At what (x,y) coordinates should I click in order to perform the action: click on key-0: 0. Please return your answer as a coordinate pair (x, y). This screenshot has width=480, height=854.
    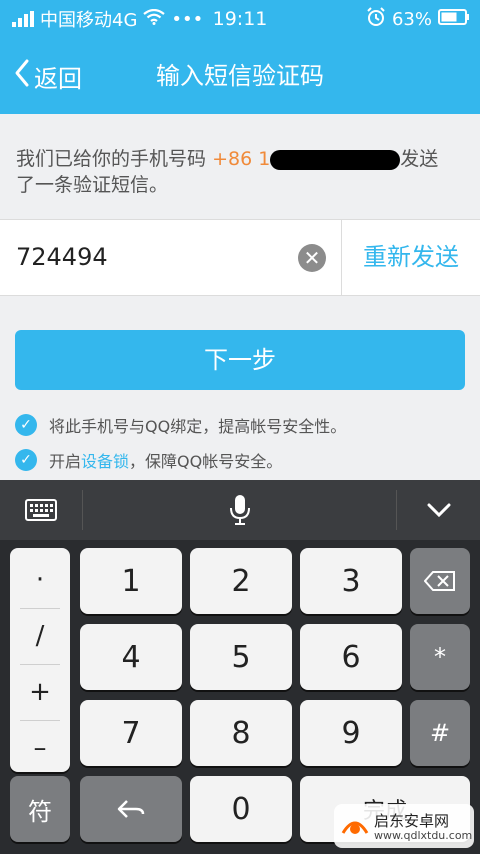
    Looking at the image, I should click on (241, 809).